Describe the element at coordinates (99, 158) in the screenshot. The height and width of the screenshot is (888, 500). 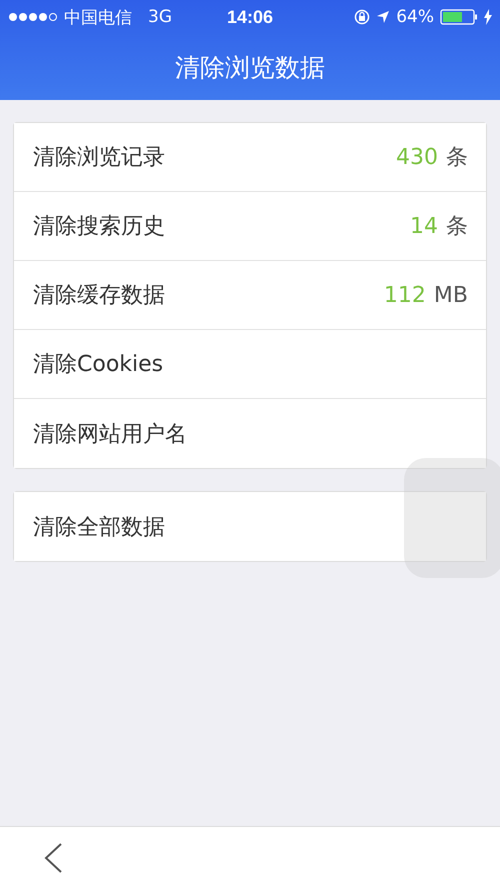
I see `row-label: 清除浏览记录` at that location.